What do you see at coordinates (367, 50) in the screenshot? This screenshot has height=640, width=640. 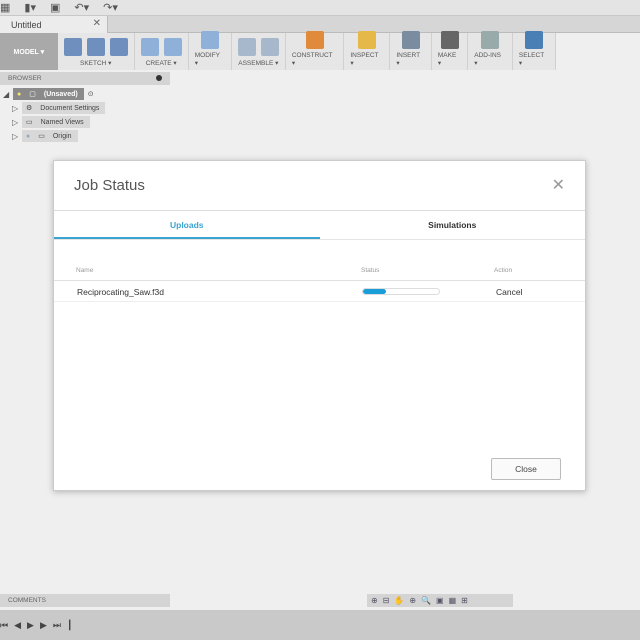 I see `toolbar-group-inspect: INSPECT ▾` at bounding box center [367, 50].